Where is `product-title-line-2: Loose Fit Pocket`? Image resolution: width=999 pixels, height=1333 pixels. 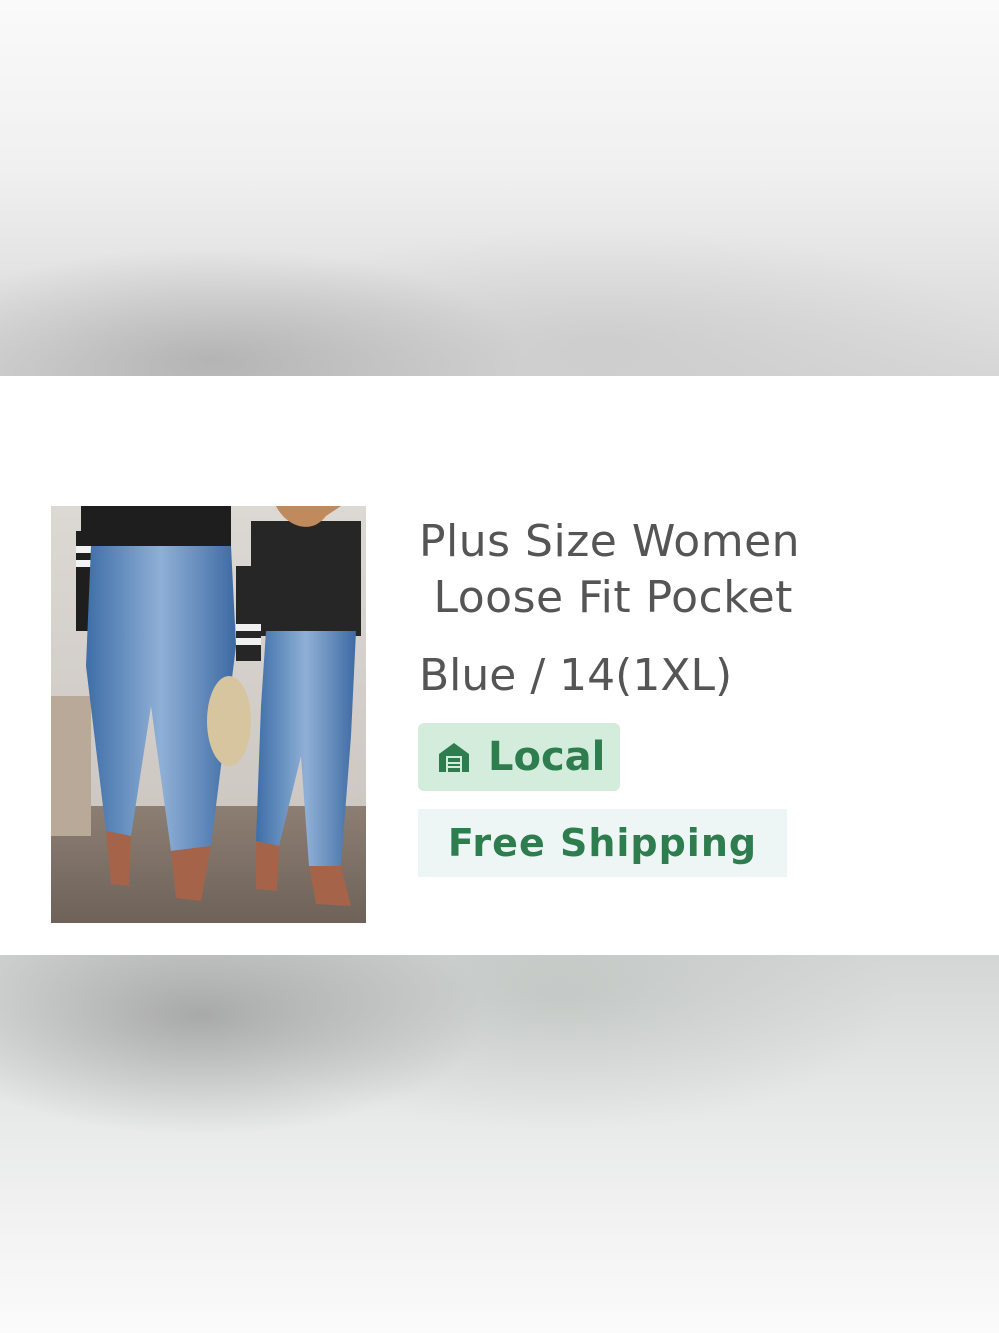
product-title-line-2: Loose Fit Pocket is located at coordinates (606, 597).